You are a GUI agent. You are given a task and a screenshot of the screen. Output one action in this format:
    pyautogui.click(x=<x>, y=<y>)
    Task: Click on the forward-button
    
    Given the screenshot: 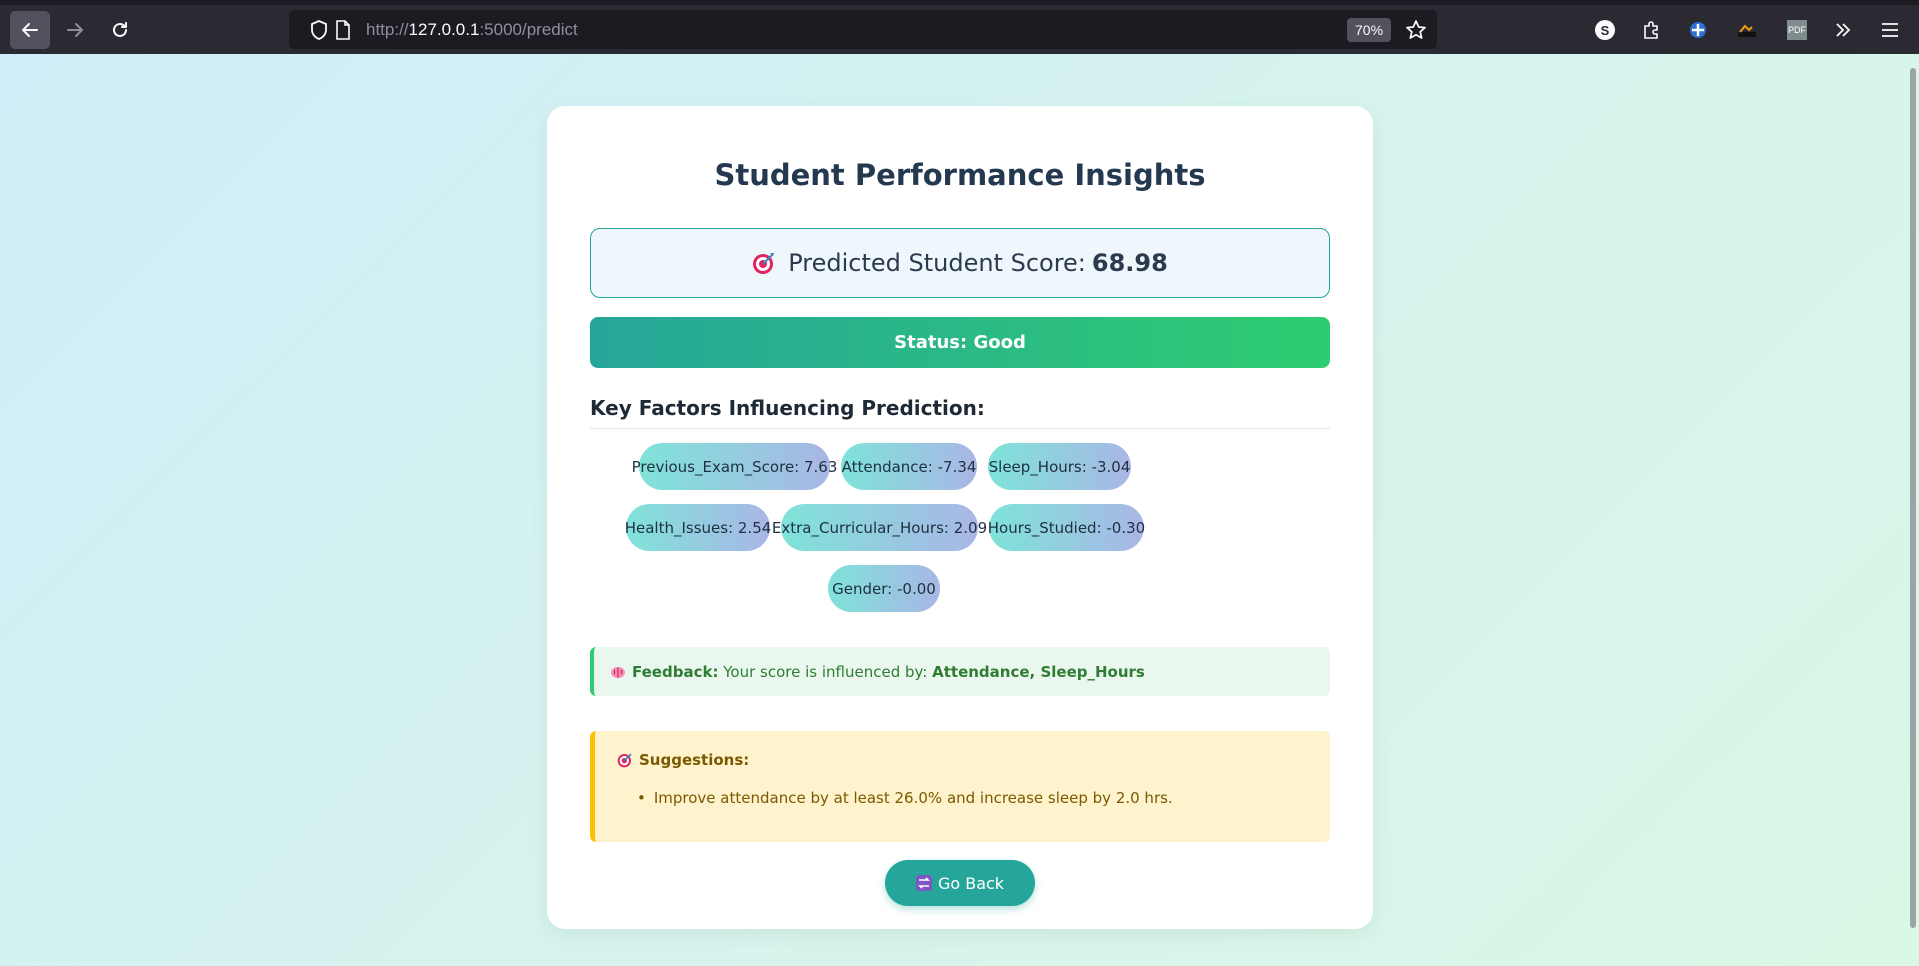 What is the action you would take?
    pyautogui.click(x=75, y=30)
    